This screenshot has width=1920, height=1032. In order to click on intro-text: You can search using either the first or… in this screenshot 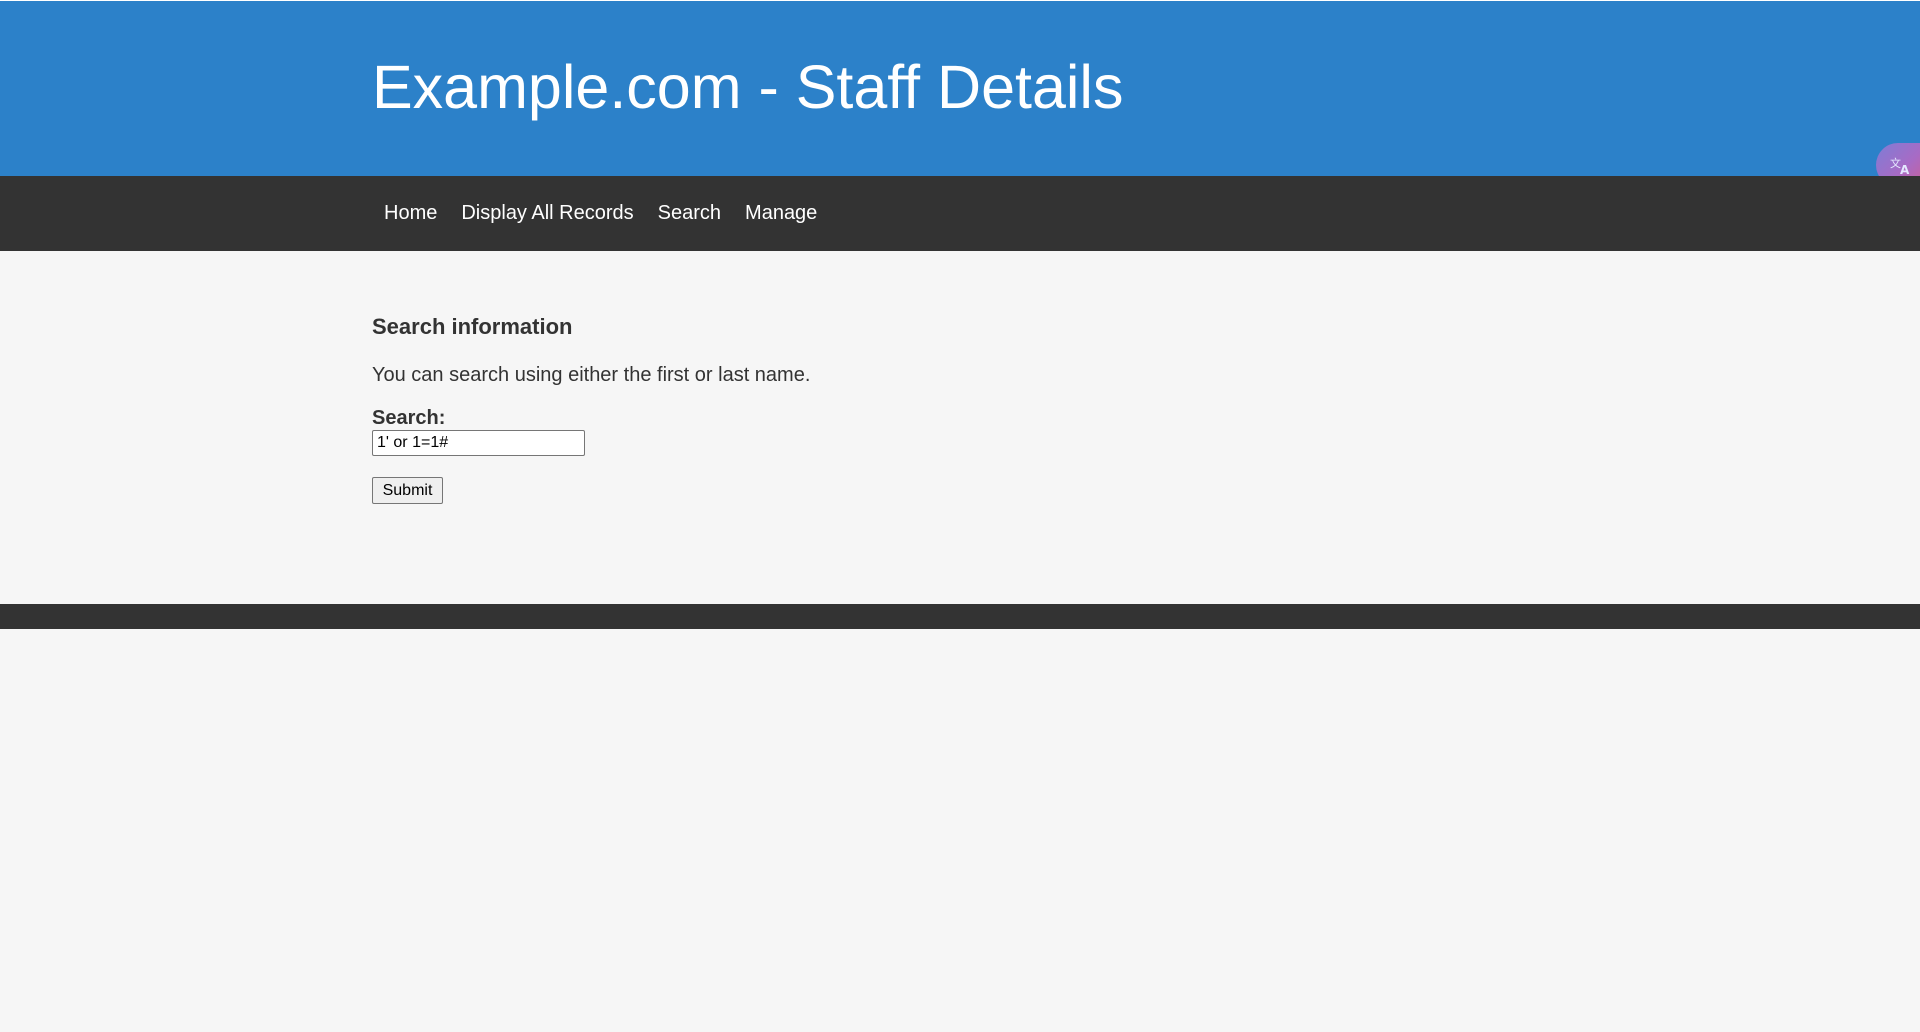, I will do `click(591, 375)`.